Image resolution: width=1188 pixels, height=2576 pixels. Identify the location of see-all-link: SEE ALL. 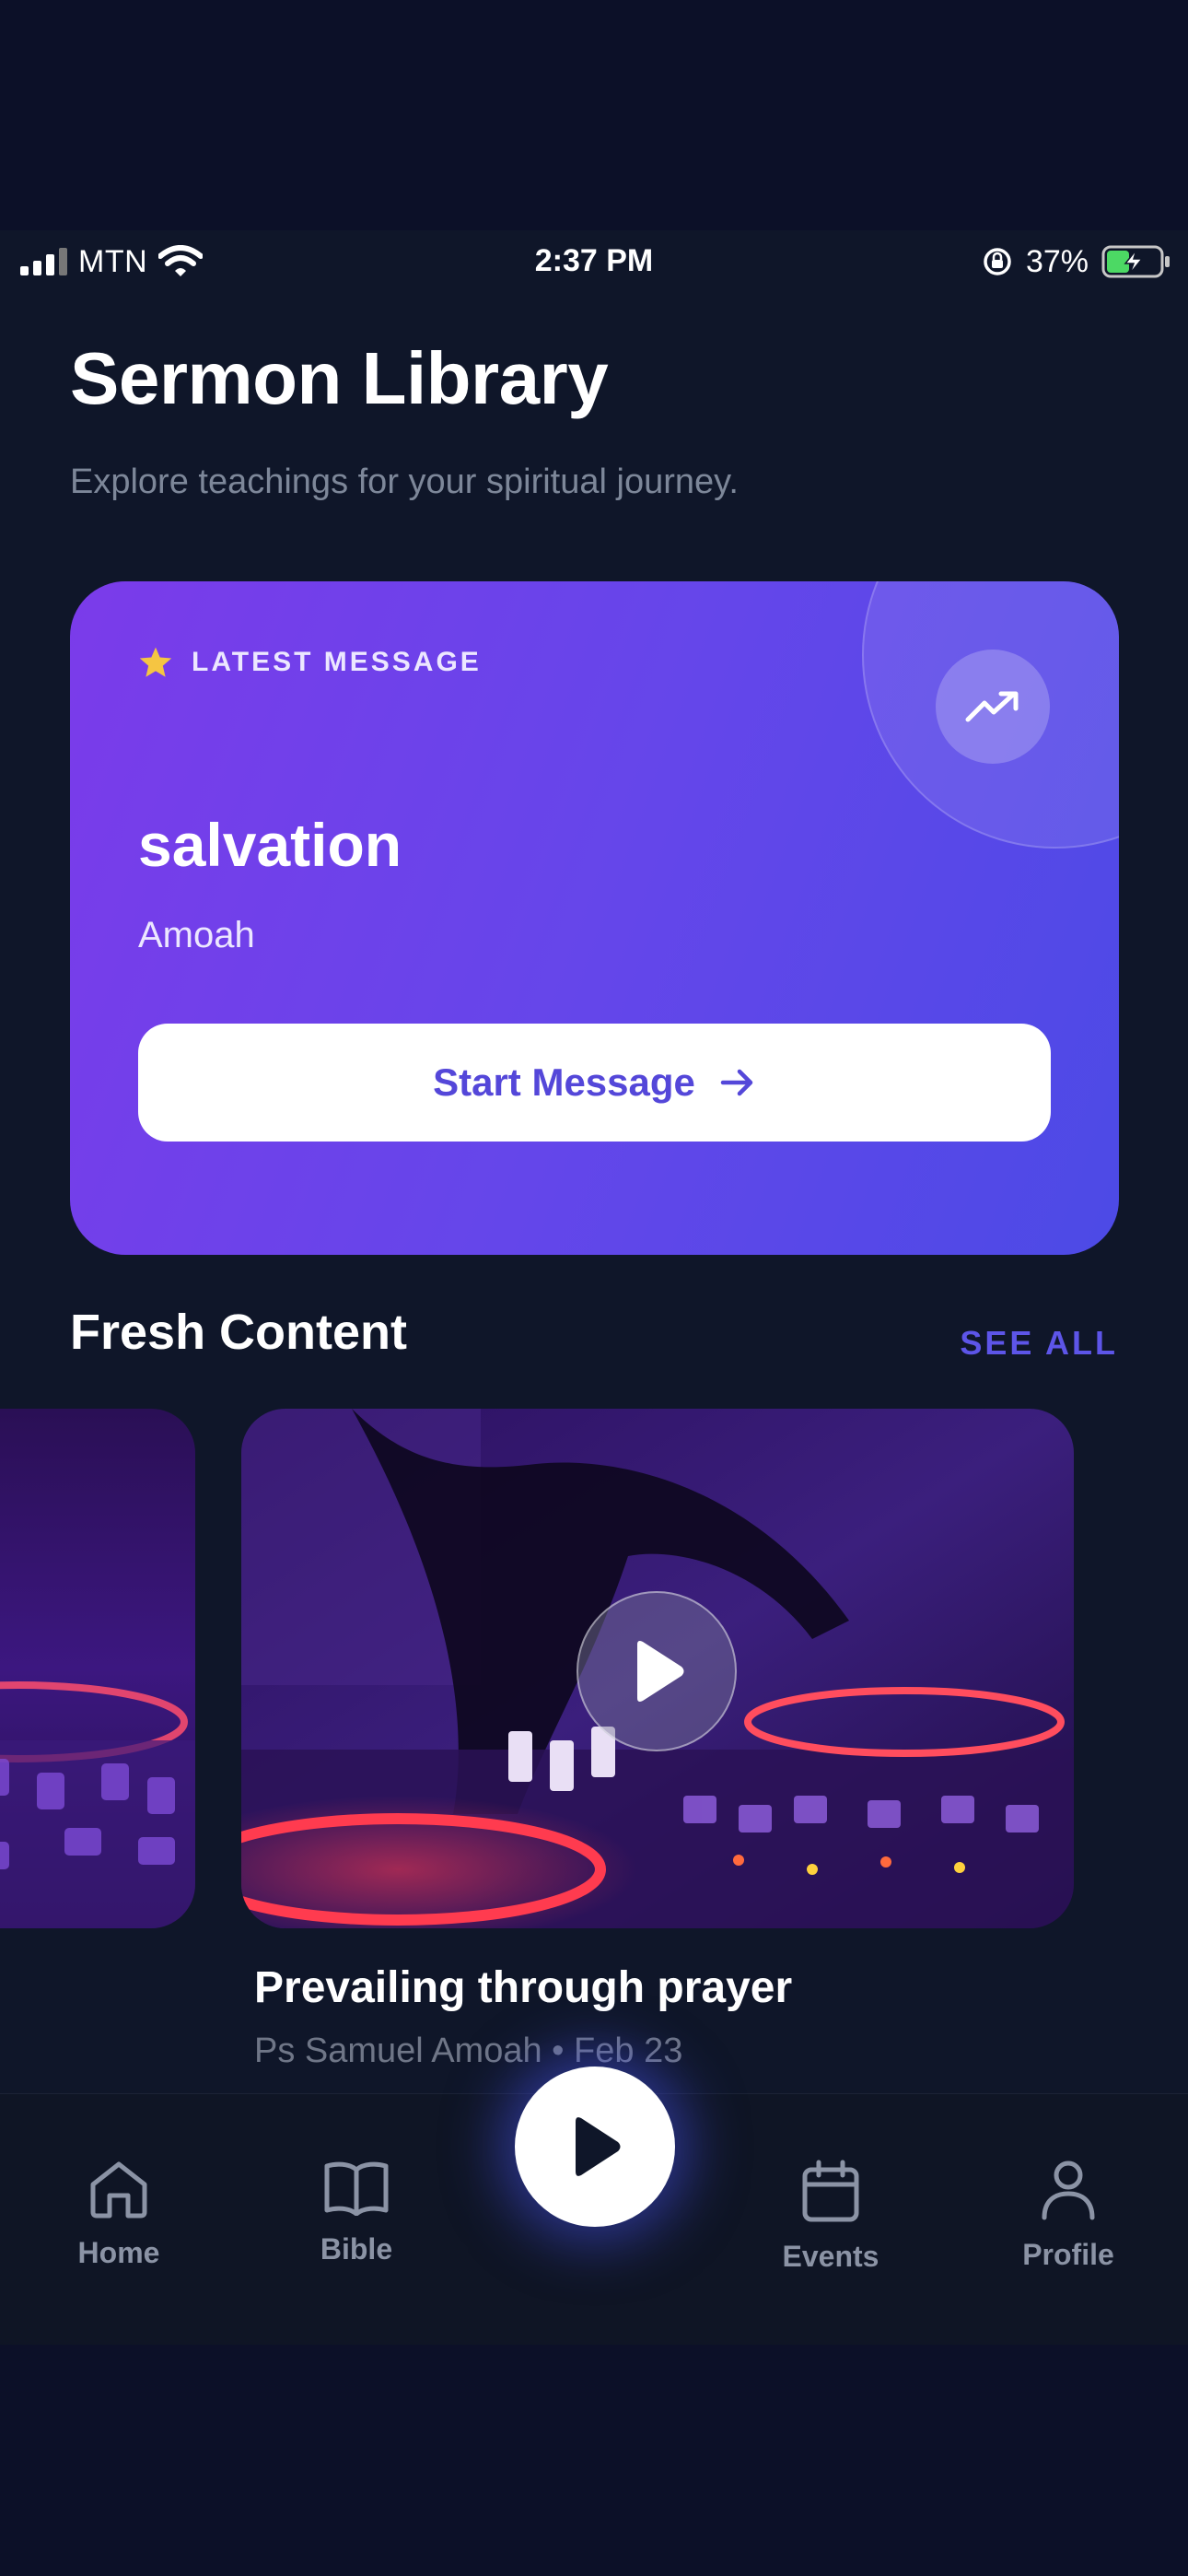
(1039, 1343).